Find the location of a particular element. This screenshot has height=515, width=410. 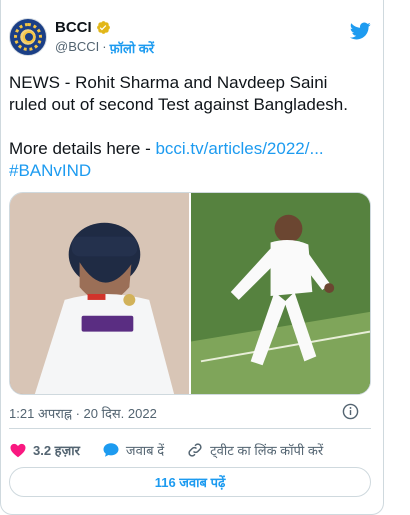

handle-row: @BCCI · फ़ॉलो करें is located at coordinates (104, 48).